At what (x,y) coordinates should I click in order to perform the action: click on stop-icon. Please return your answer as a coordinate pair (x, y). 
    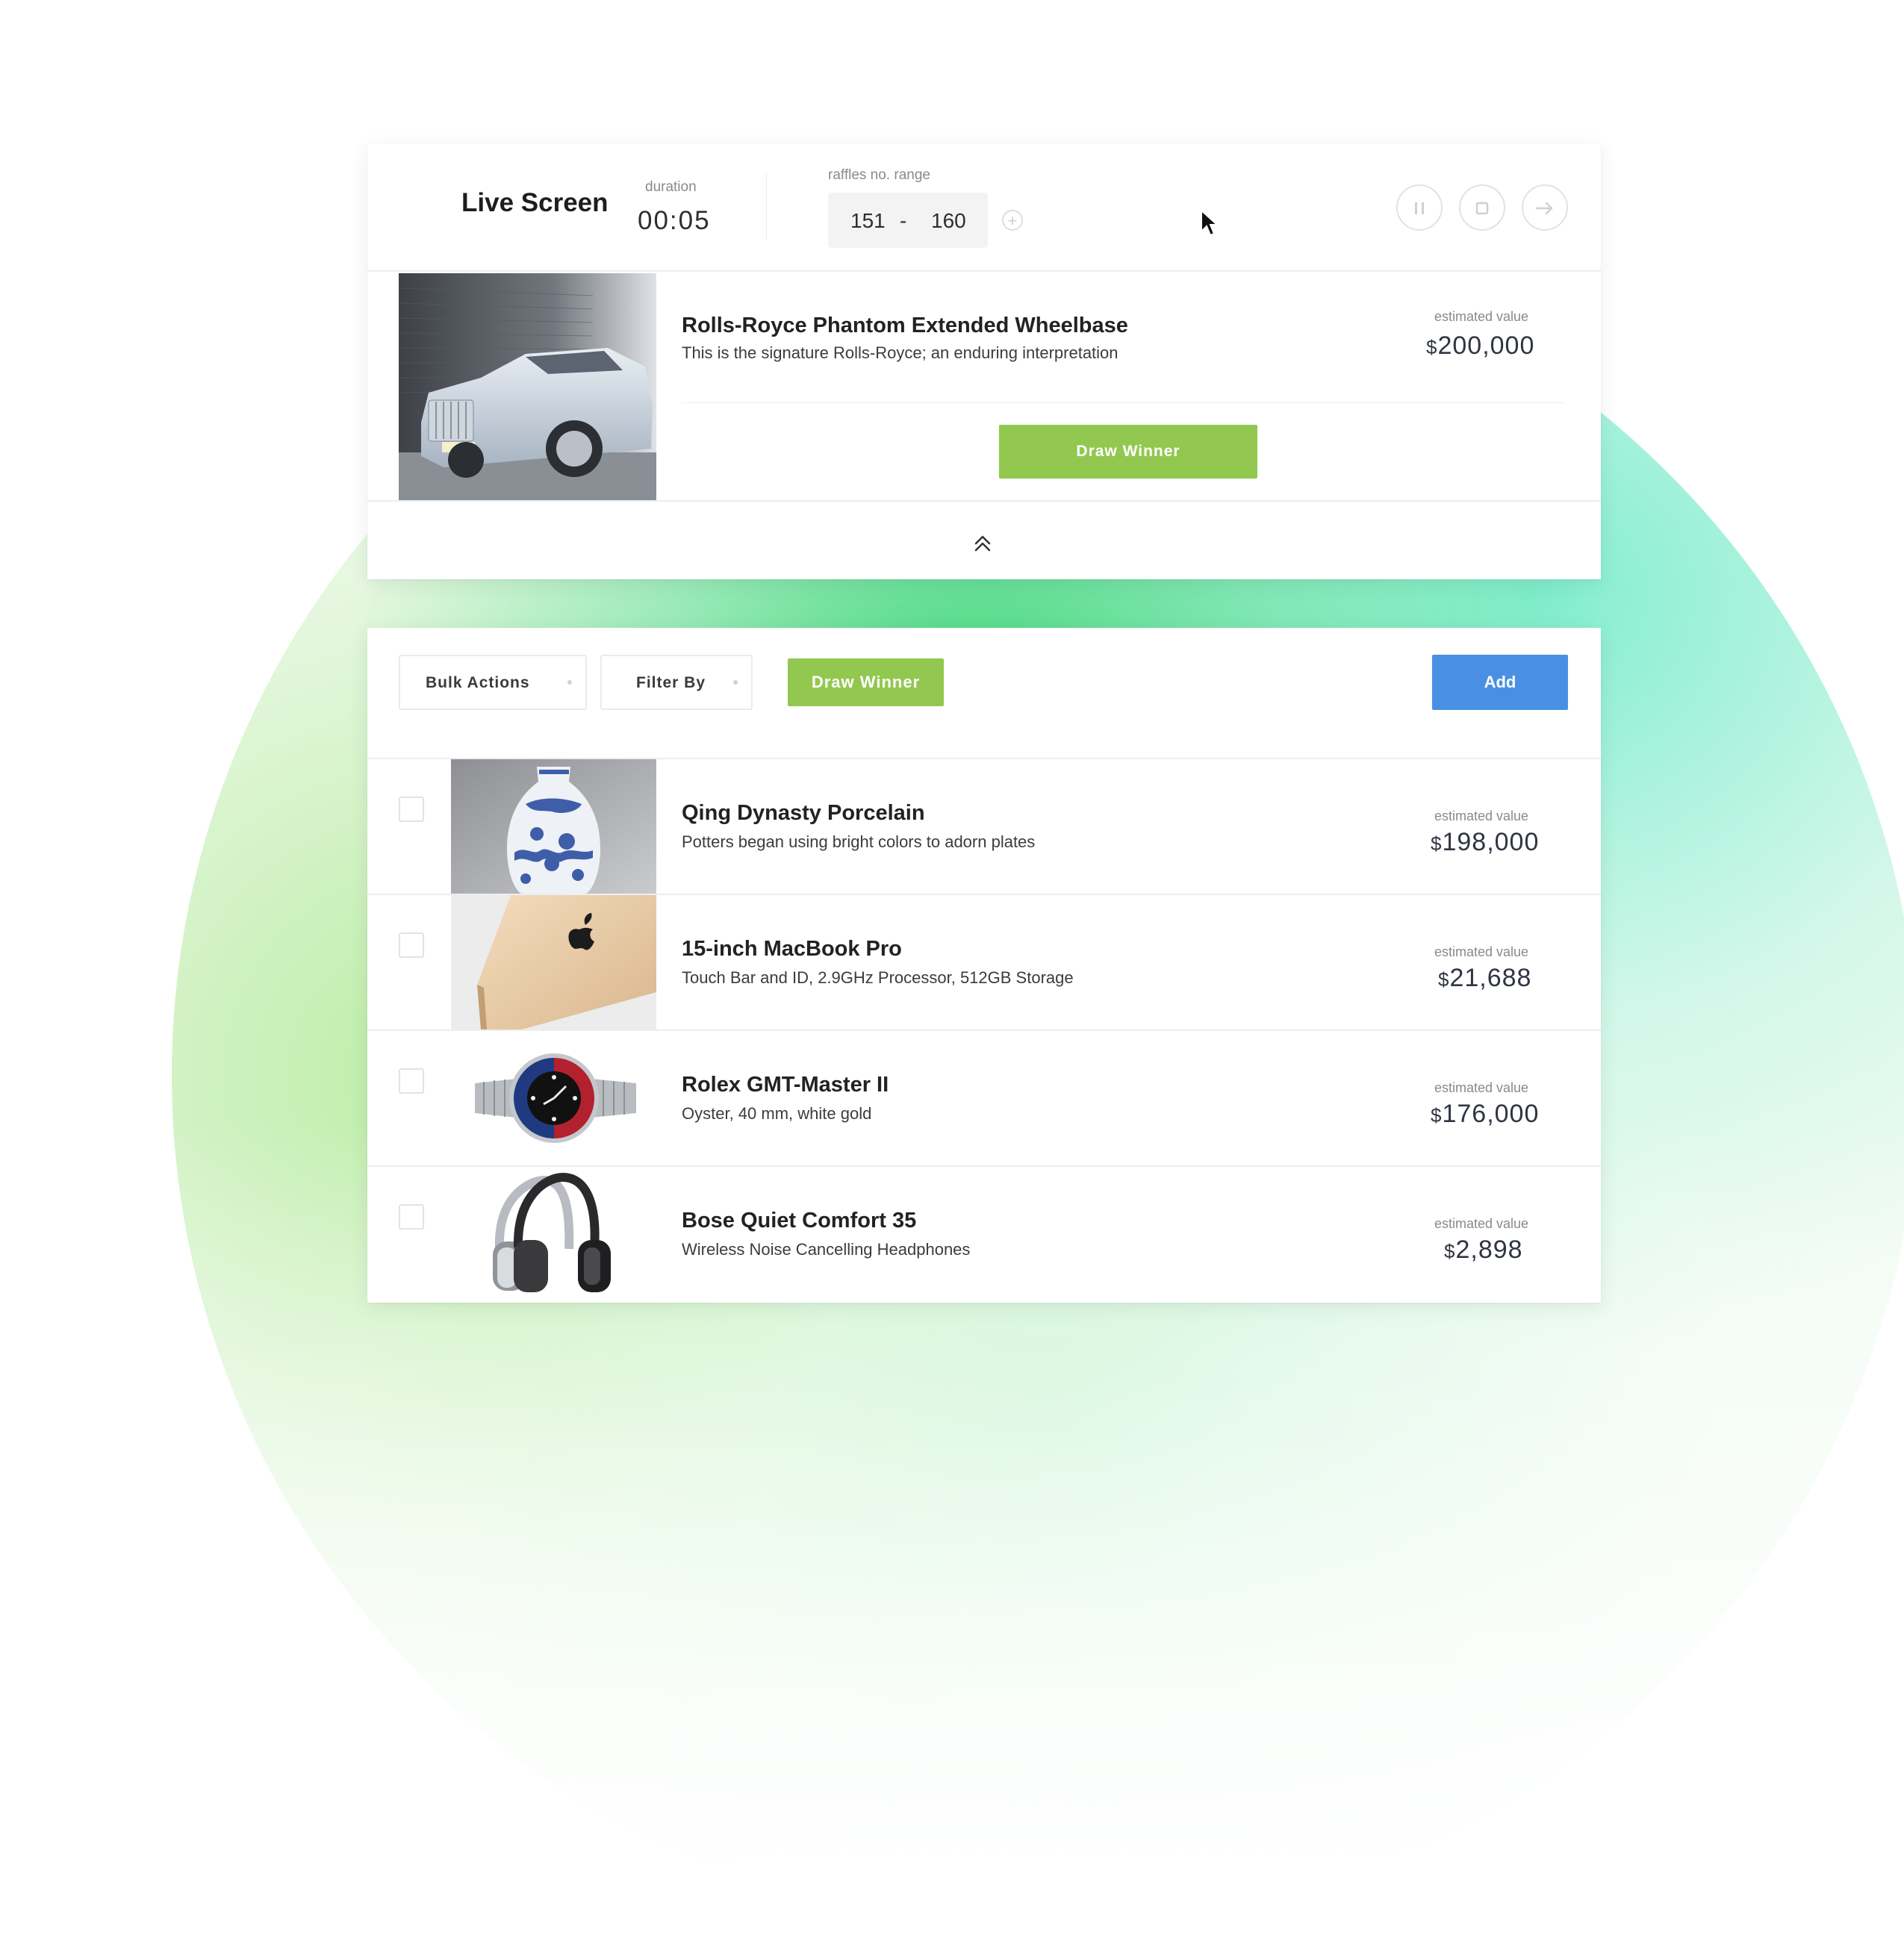
    Looking at the image, I should click on (1482, 208).